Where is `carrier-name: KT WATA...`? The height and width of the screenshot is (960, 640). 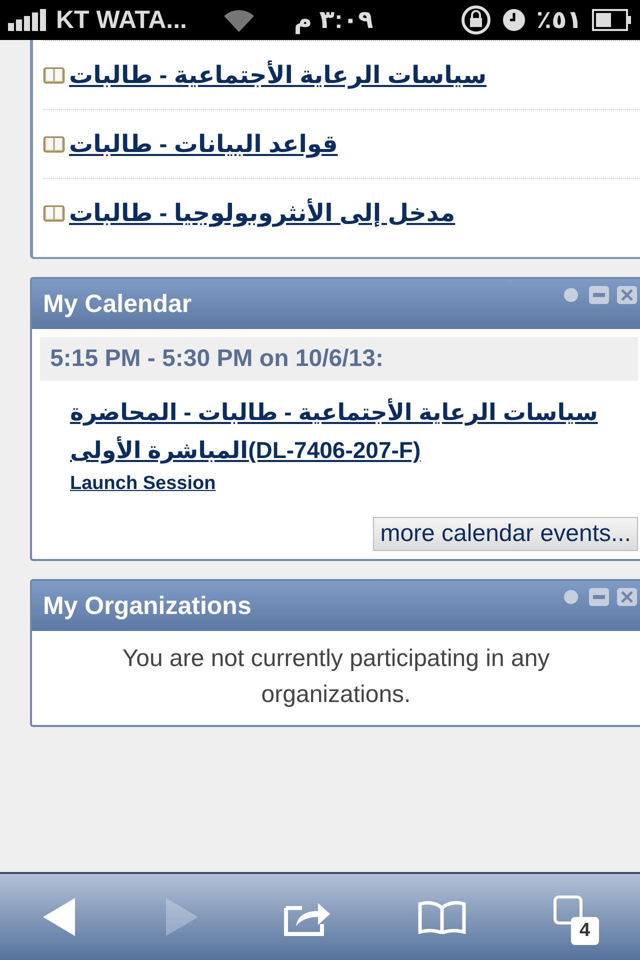
carrier-name: KT WATA... is located at coordinates (121, 20).